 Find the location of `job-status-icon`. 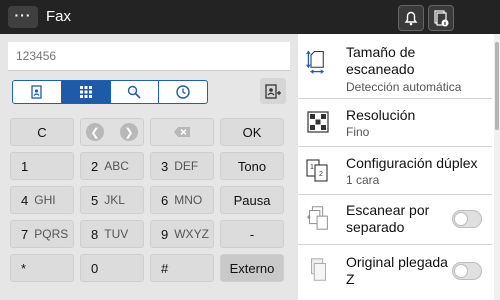

job-status-icon is located at coordinates (441, 18).